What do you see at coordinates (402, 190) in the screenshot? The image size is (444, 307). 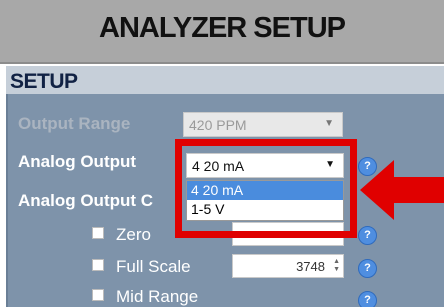 I see `arrow-left-icon` at bounding box center [402, 190].